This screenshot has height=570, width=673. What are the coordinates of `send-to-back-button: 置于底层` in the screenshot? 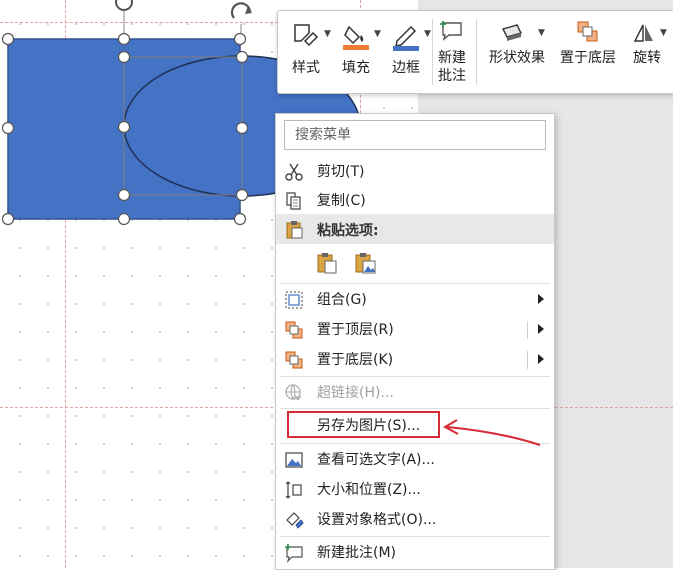 It's located at (588, 52).